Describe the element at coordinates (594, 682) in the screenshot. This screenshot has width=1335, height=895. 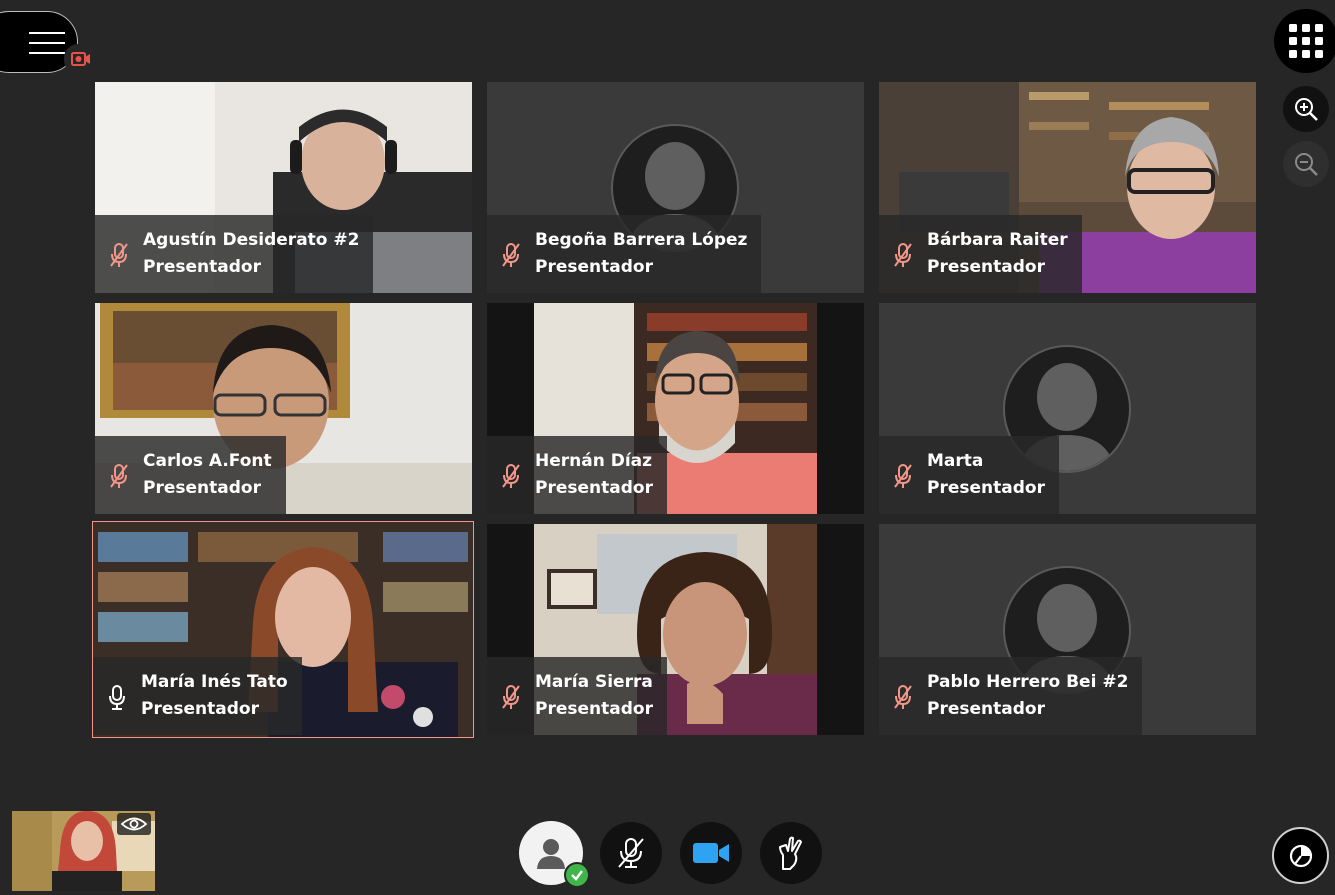
I see `participant-name: María Sierra` at that location.